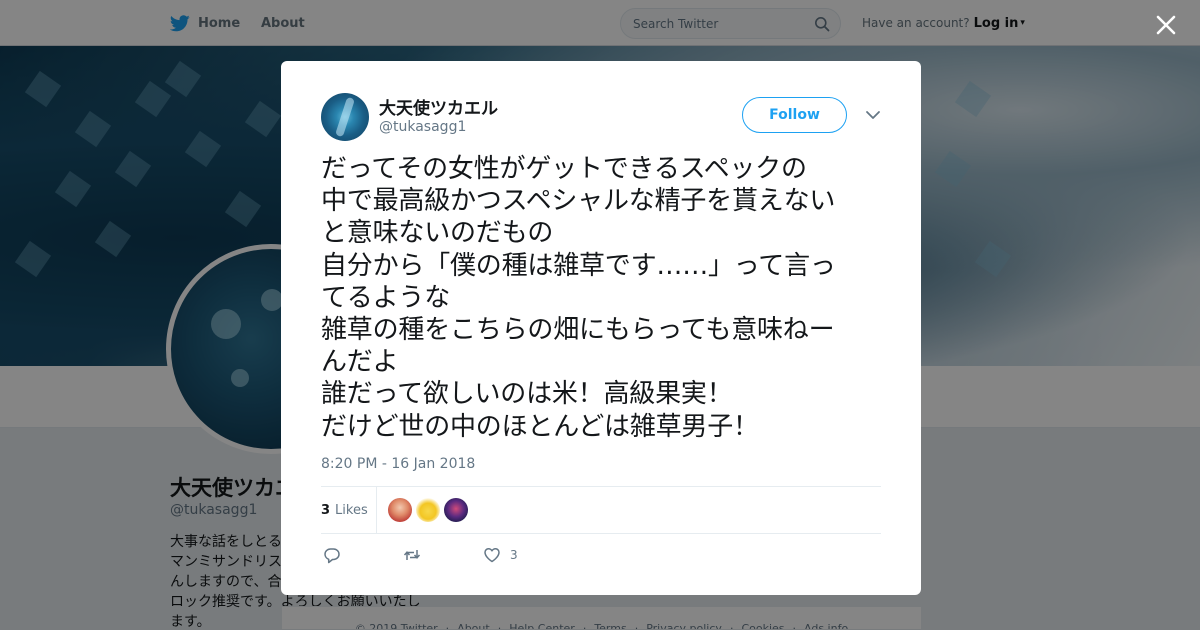 This screenshot has height=630, width=1200. I want to click on reply-icon, so click(332, 556).